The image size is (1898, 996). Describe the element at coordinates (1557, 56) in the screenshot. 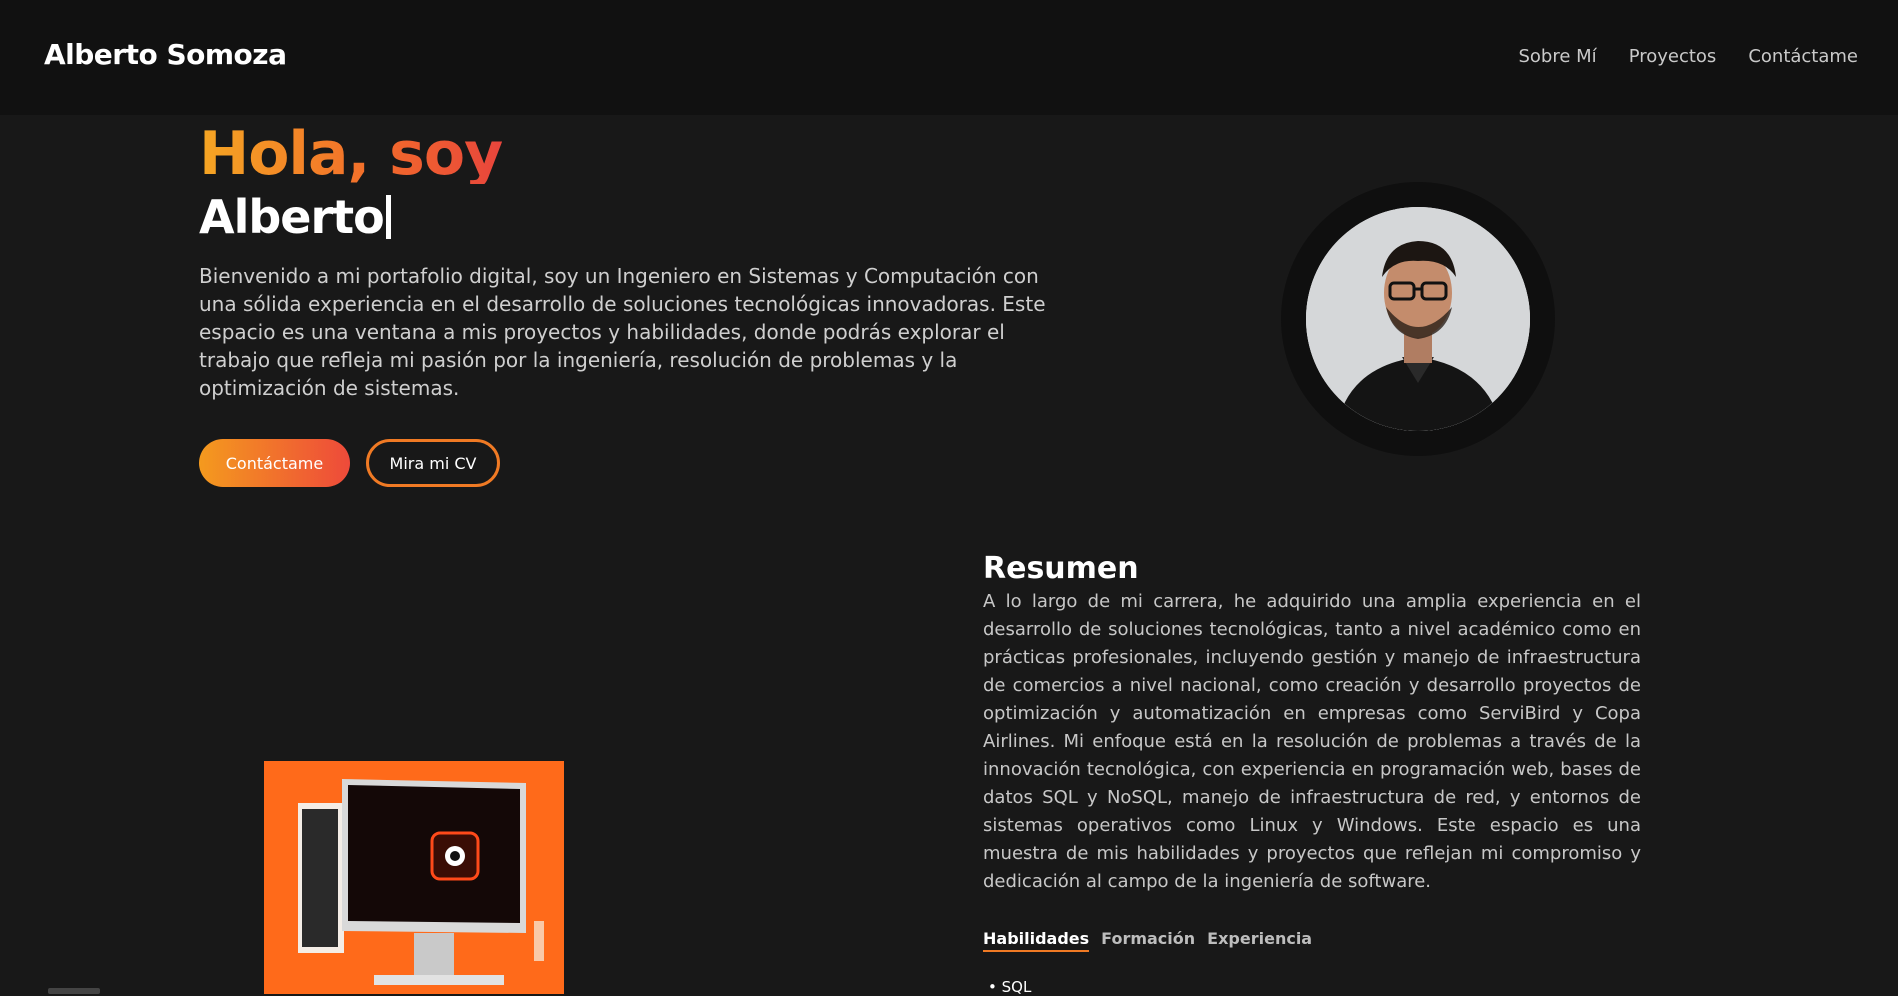

I see `nav-link-sobre-mi: Sobre Mí` at that location.